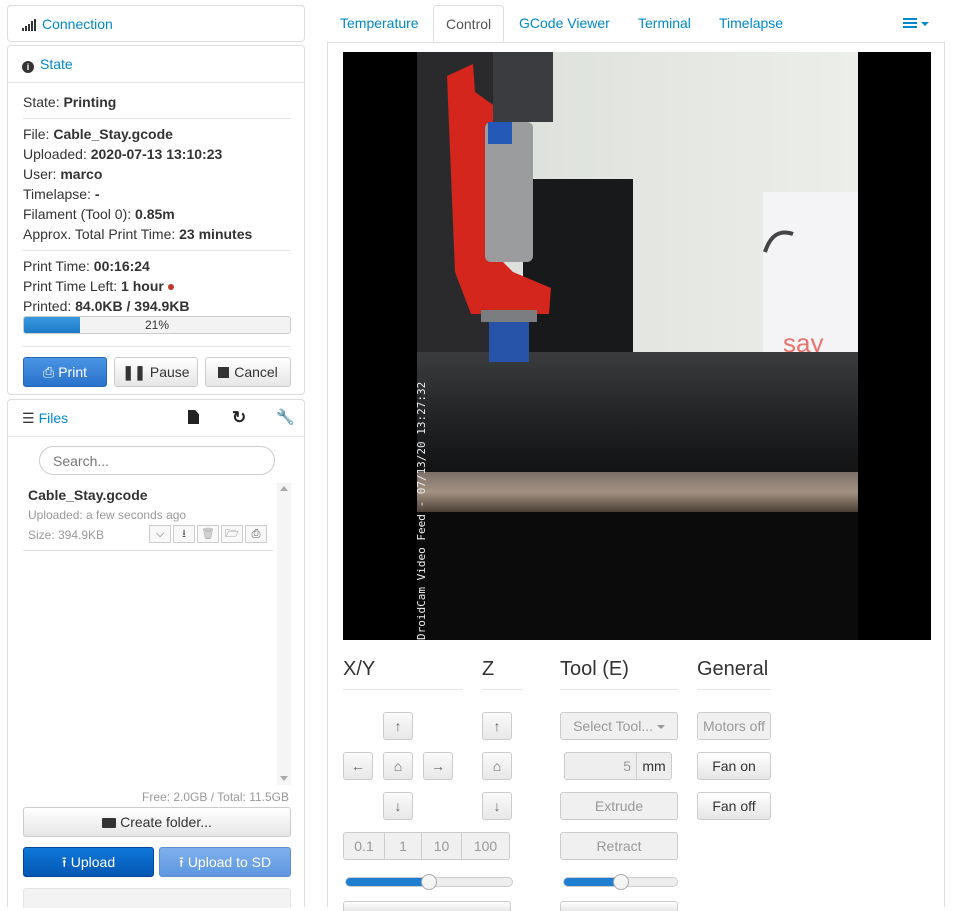 Image resolution: width=972 pixels, height=911 pixels. What do you see at coordinates (364, 846) in the screenshot?
I see `step-0-1-button: 0.1` at bounding box center [364, 846].